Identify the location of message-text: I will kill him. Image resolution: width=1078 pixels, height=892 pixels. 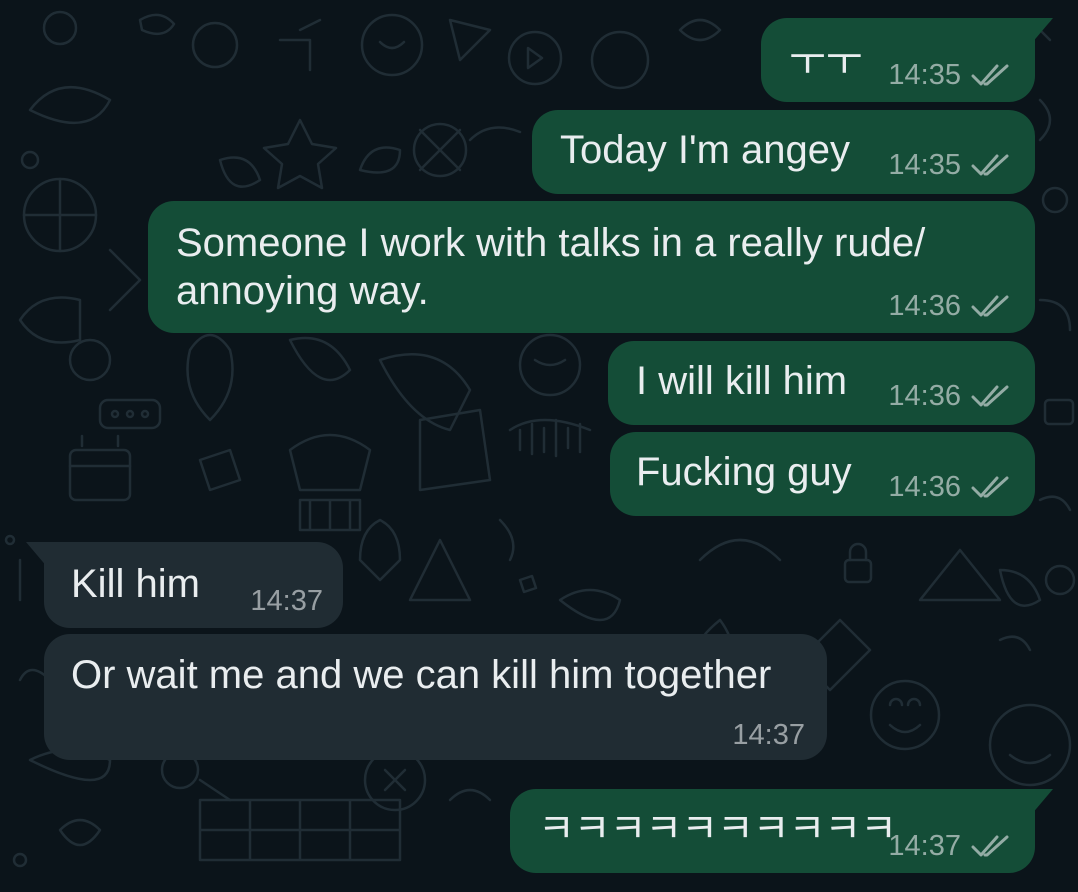
(742, 381).